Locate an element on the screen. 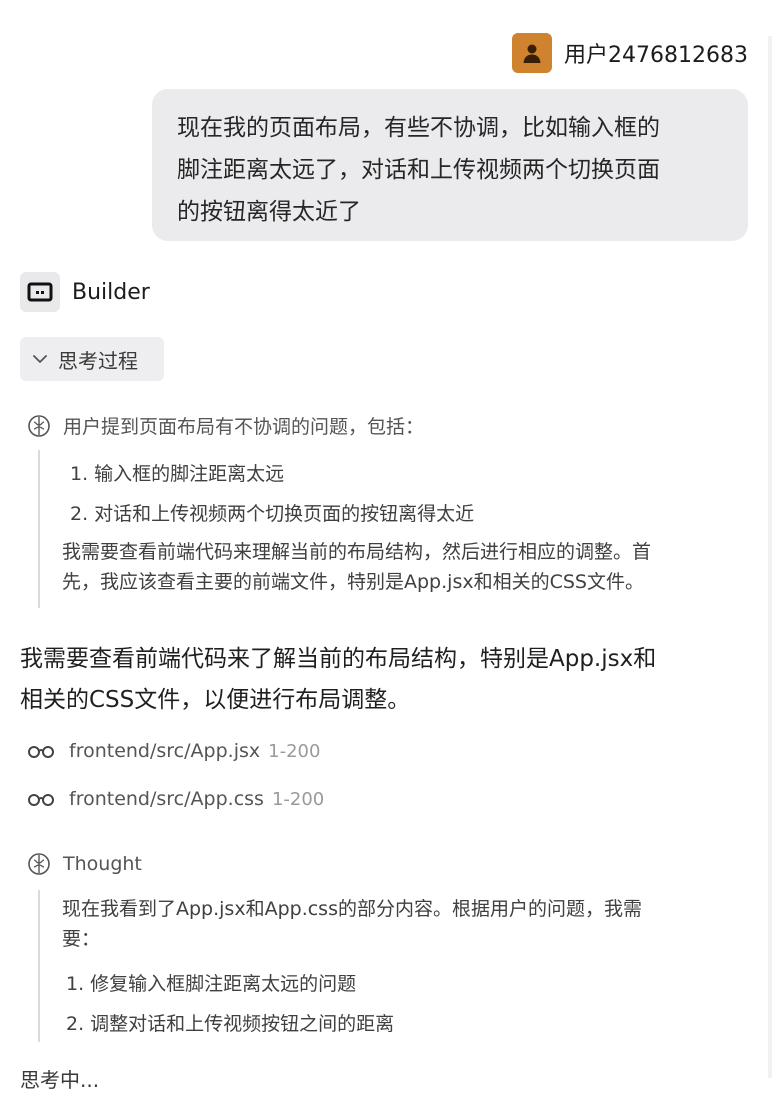  user-message-line: 脚注距离太远了，对话和上传视频两个切换页面 is located at coordinates (418, 170).